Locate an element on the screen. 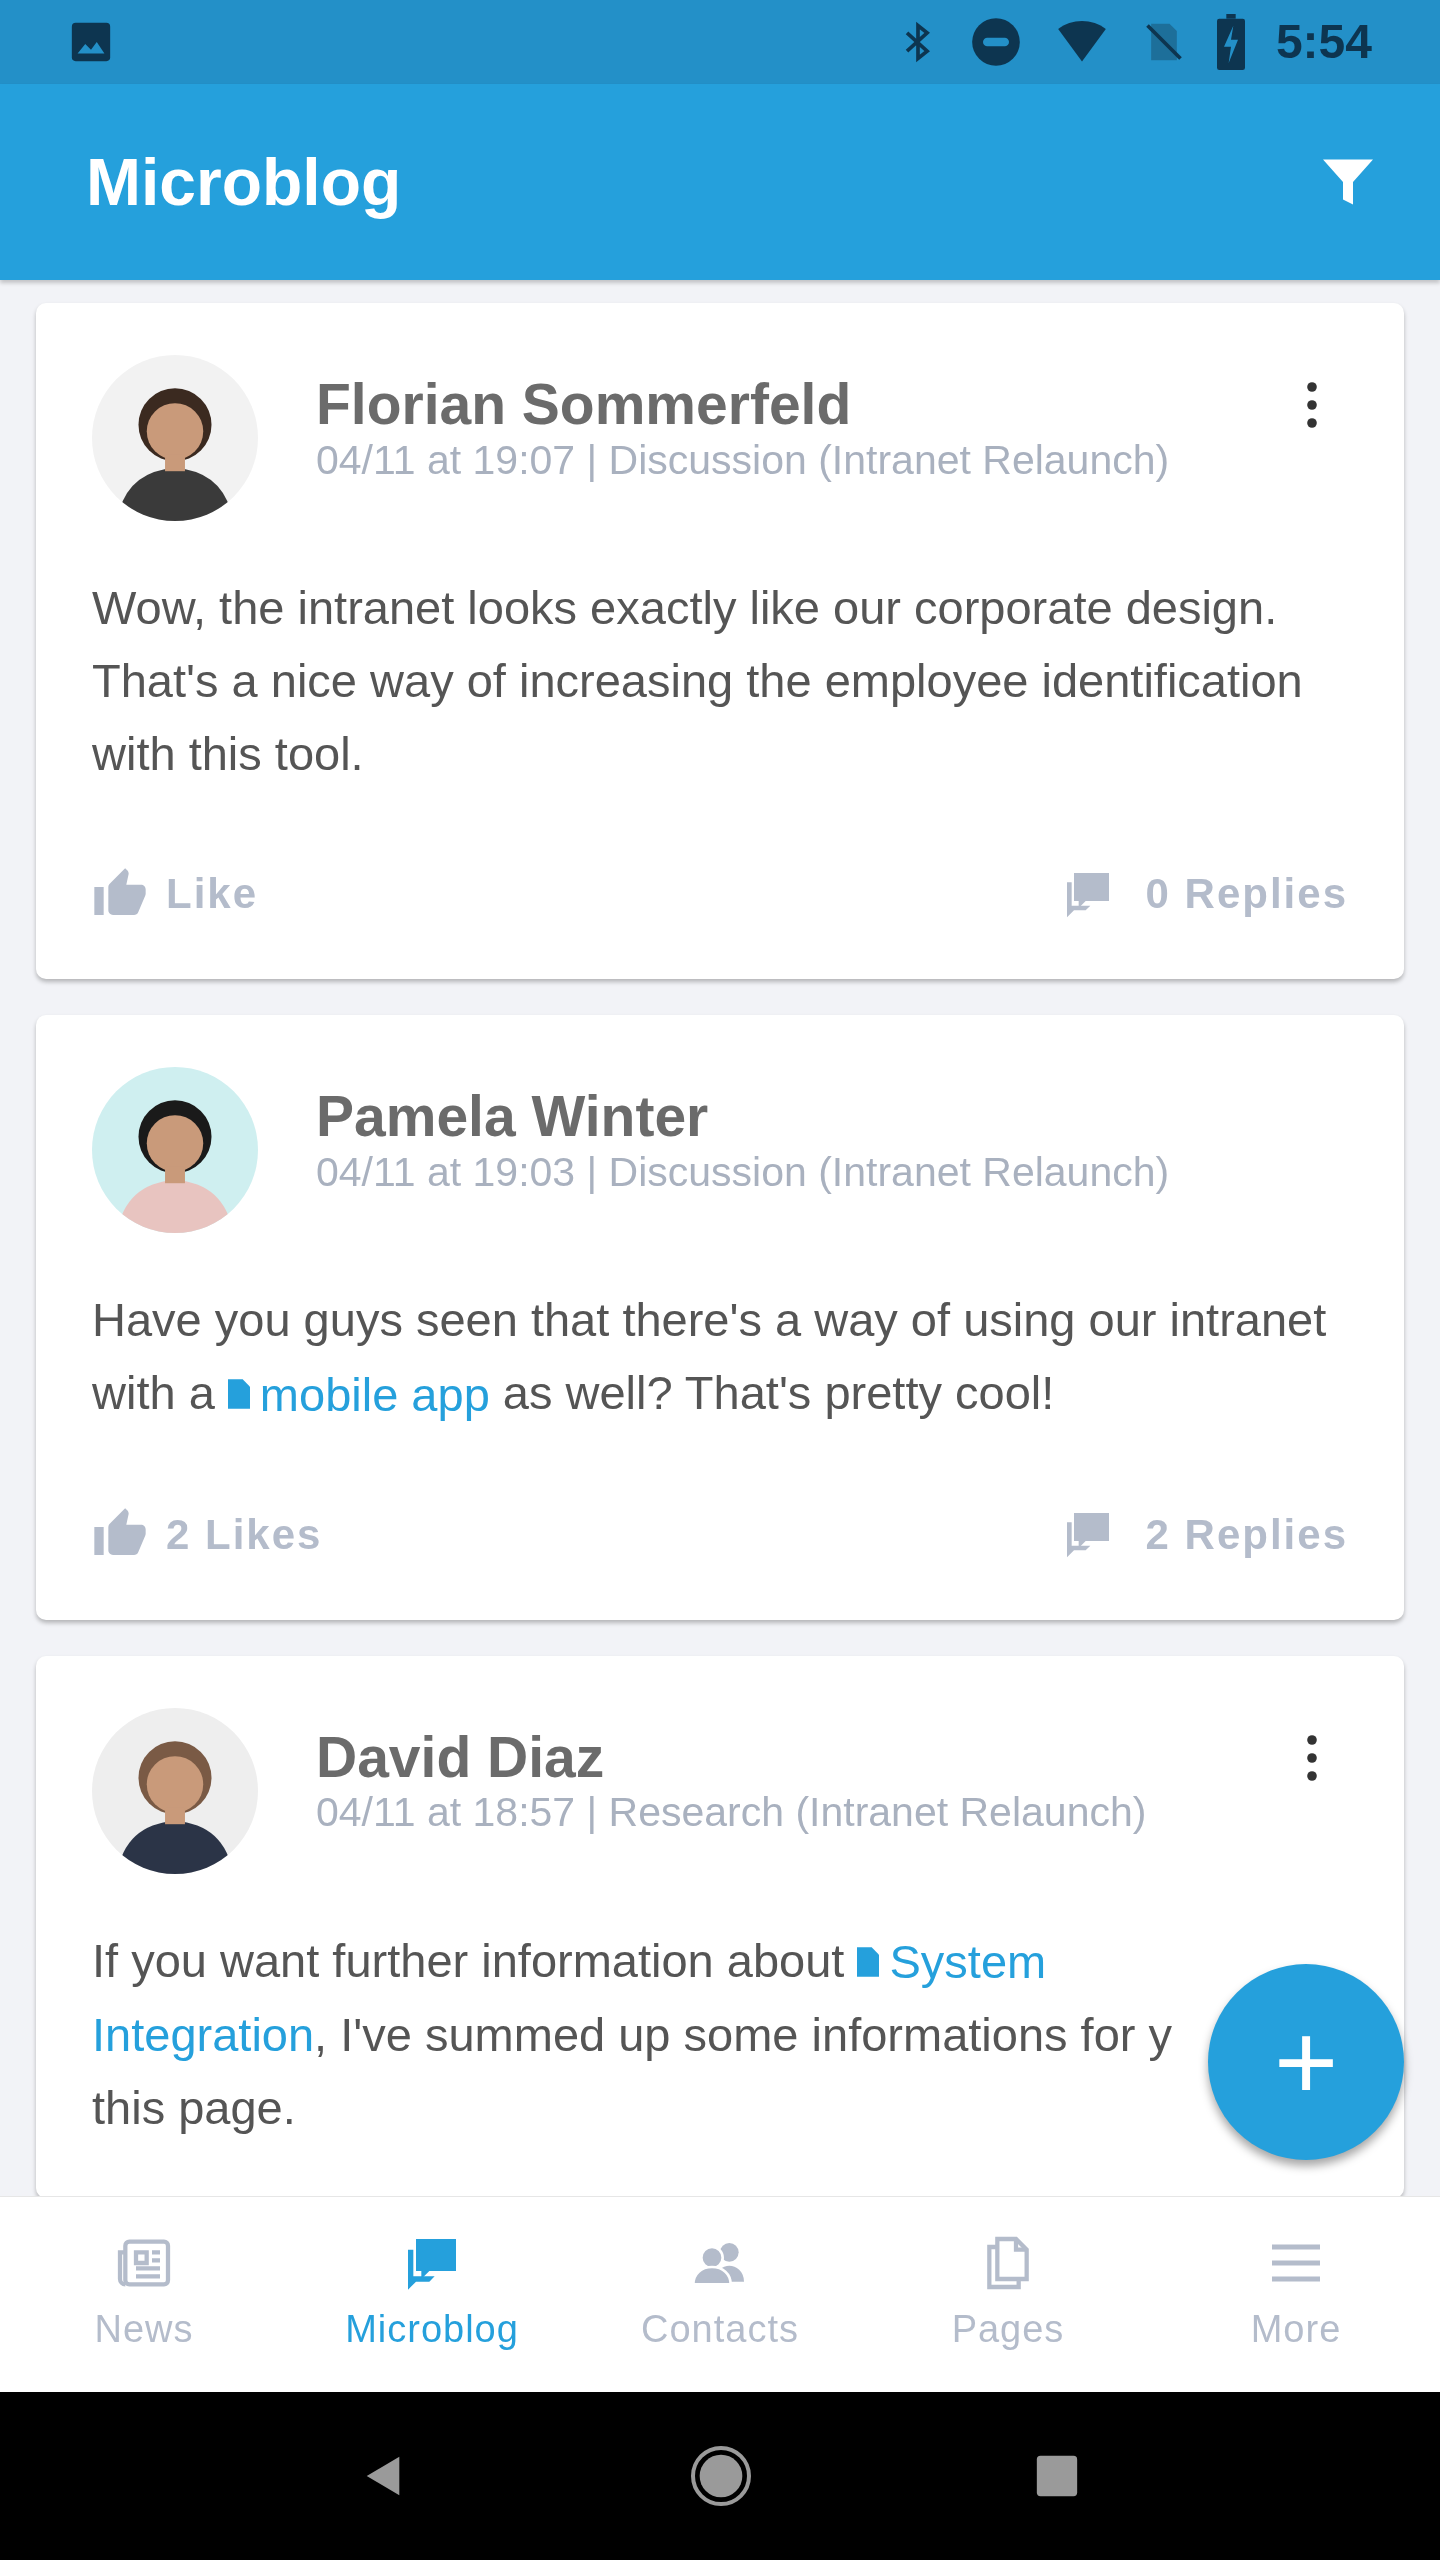  recent-apps-icon is located at coordinates (1057, 2476).